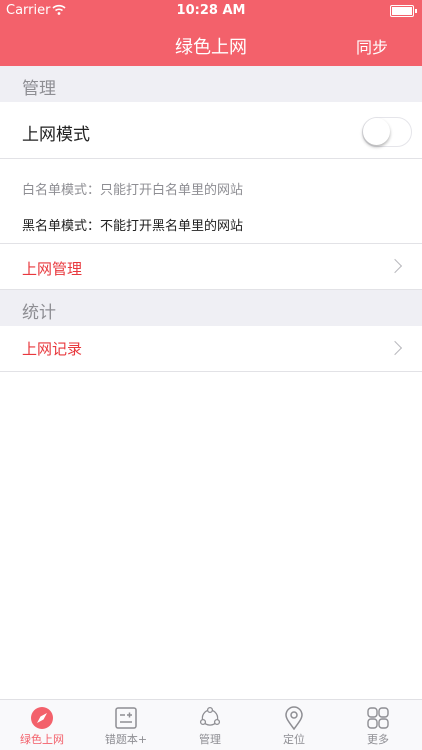  Describe the element at coordinates (403, 11) in the screenshot. I see `battery-icon` at that location.